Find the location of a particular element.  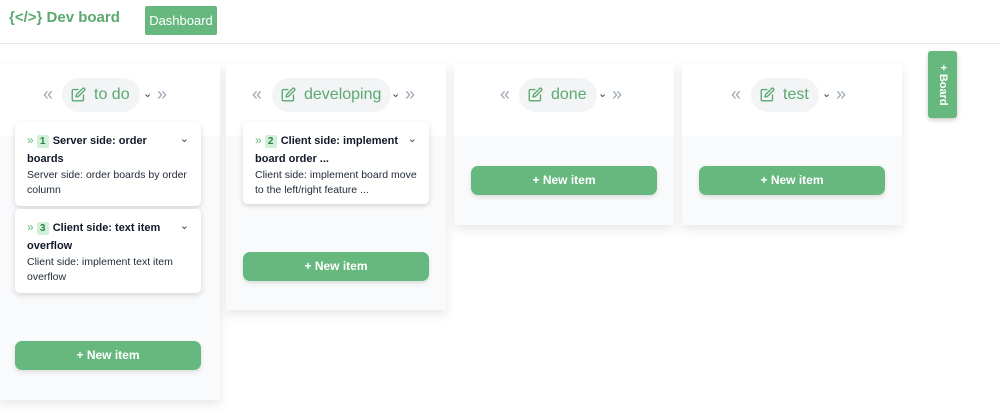

column-title-text: test is located at coordinates (796, 94).